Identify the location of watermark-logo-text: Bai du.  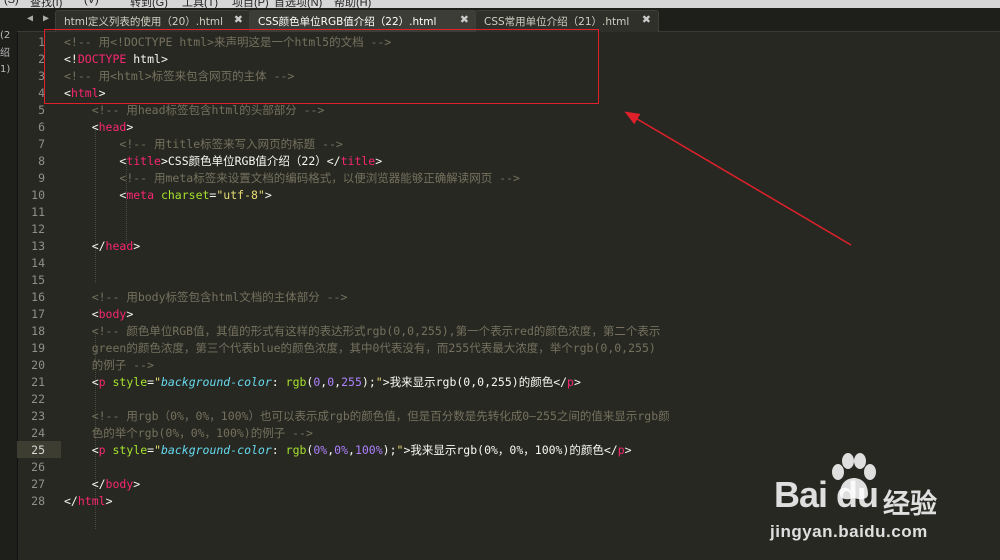
(826, 494).